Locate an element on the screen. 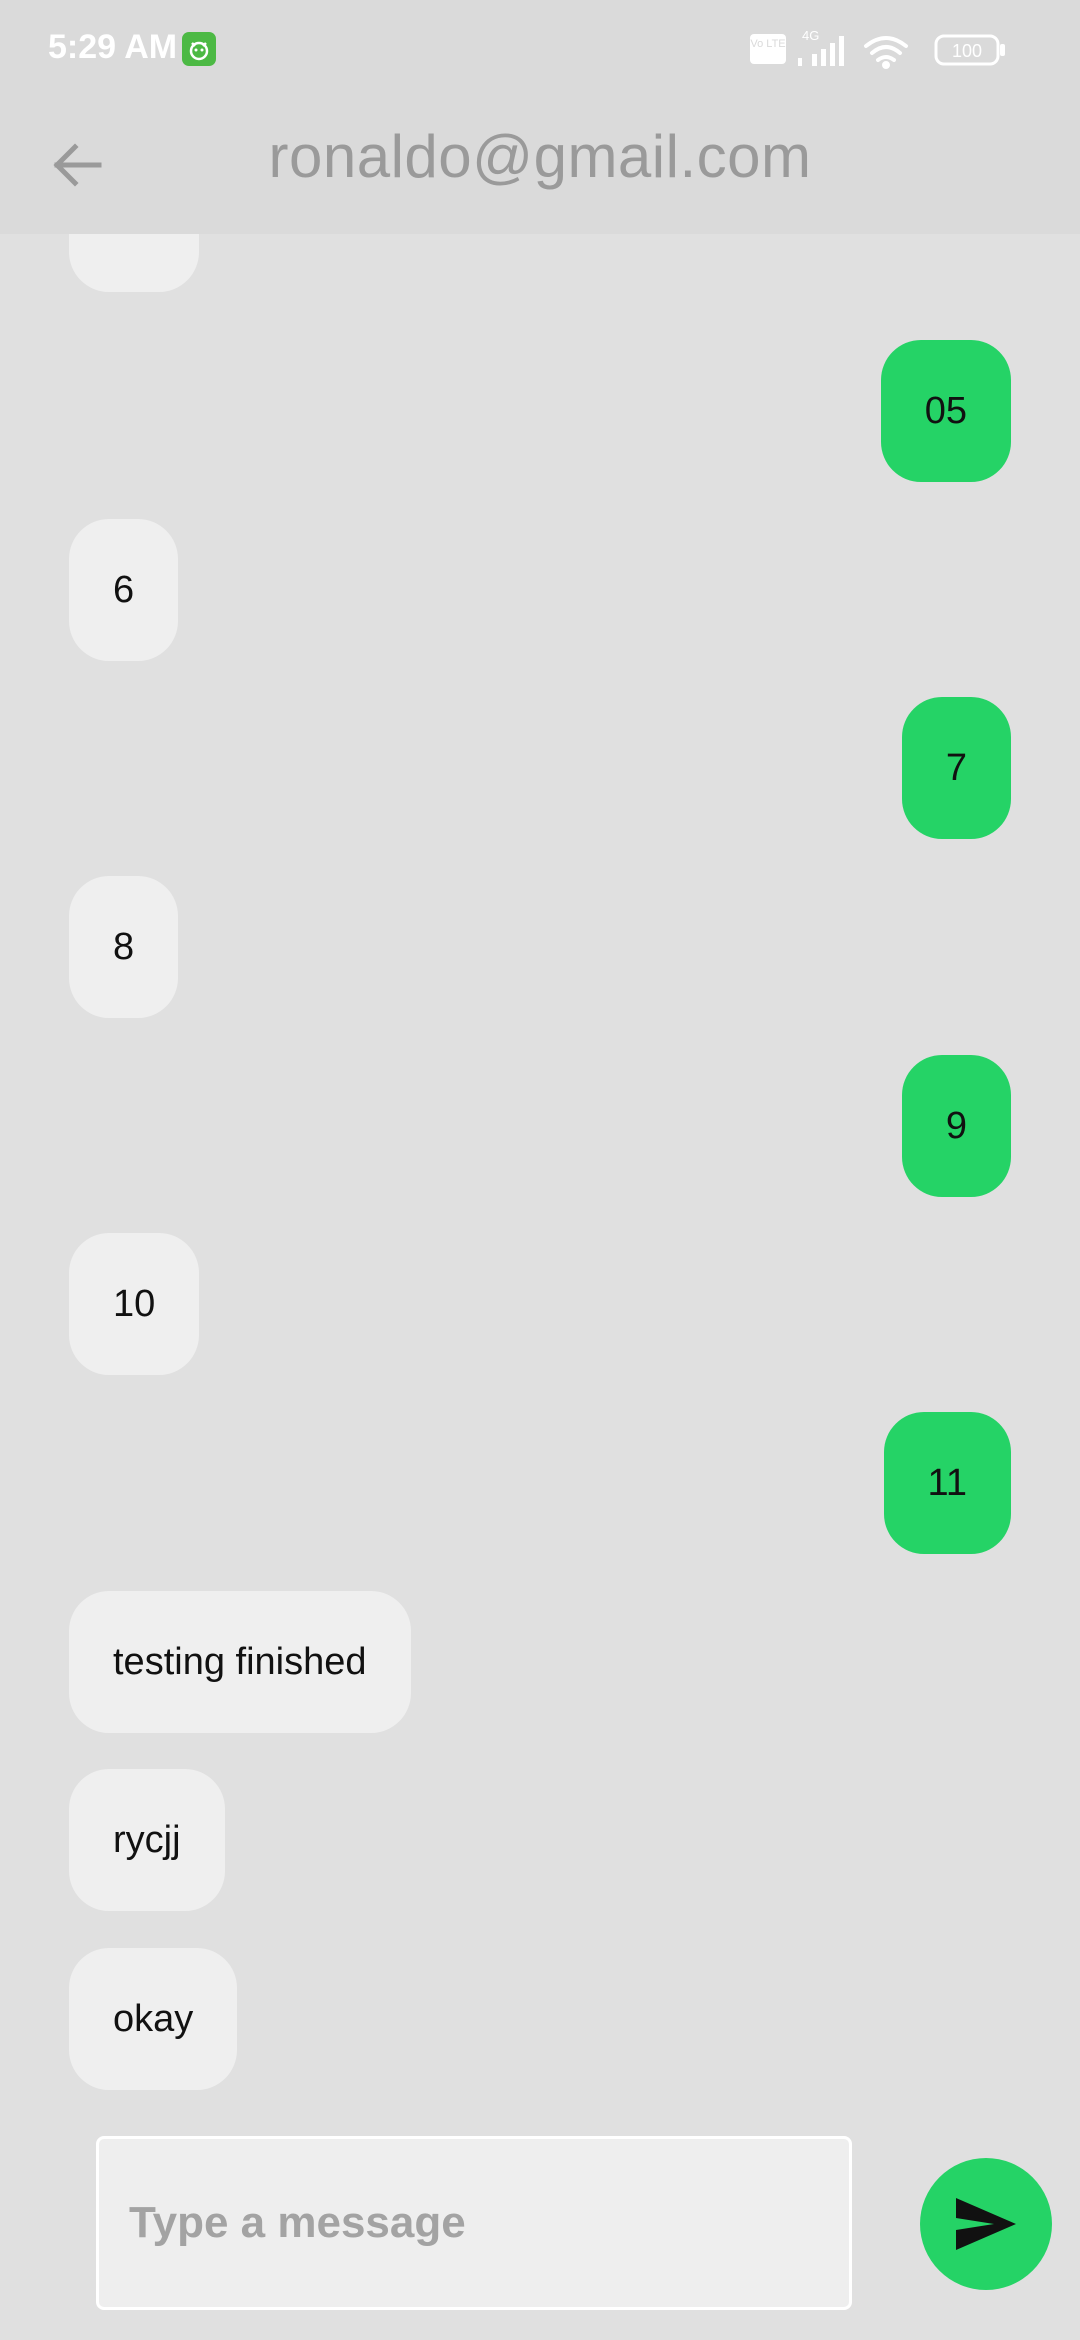 The height and width of the screenshot is (2340, 1080). status-icons: Vo LTE 4G 100 is located at coordinates (895, 50).